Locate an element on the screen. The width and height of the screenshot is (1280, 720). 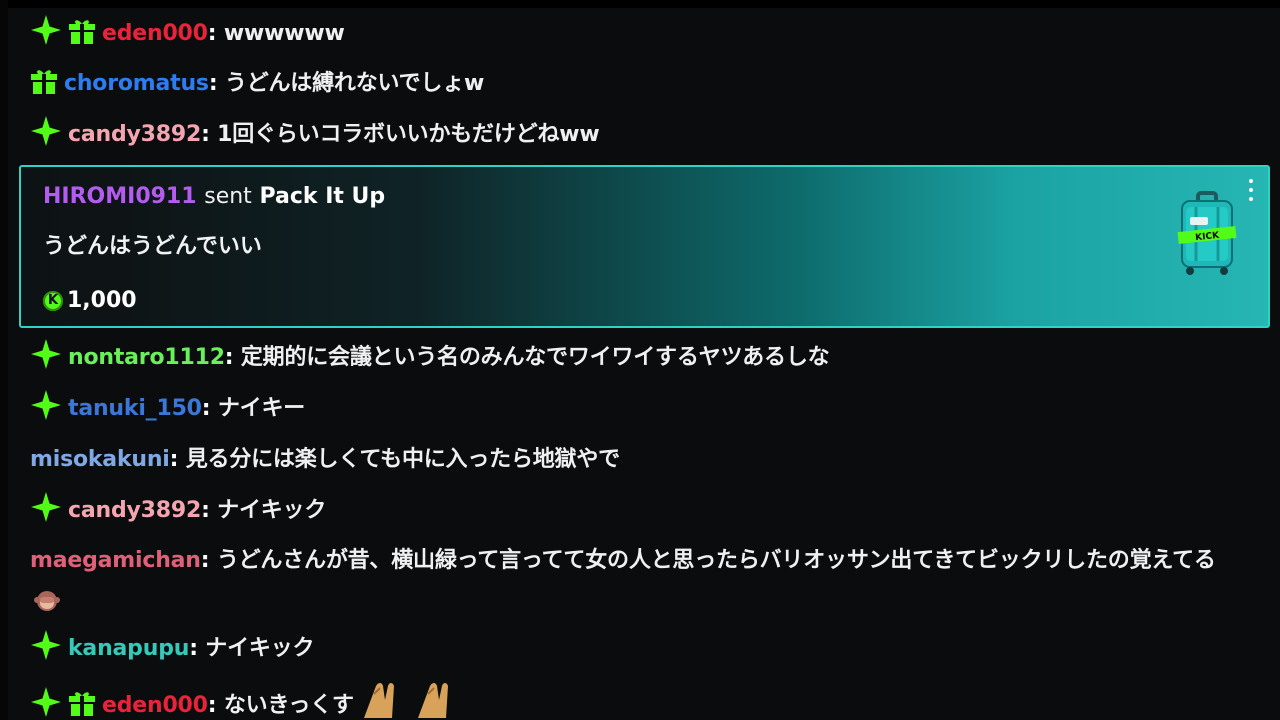
gift-message: うどんはうどんでいい is located at coordinates (152, 246).